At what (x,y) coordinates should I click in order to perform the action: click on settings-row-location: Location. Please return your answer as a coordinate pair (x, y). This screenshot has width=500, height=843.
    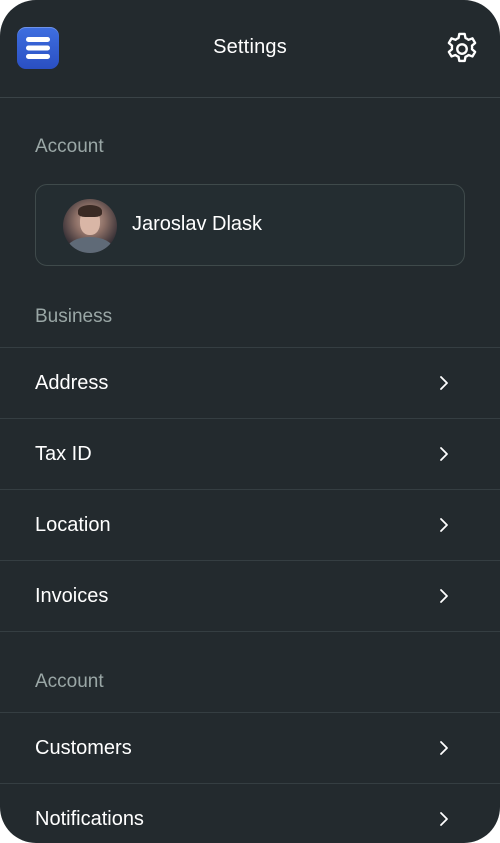
    Looking at the image, I should click on (250, 524).